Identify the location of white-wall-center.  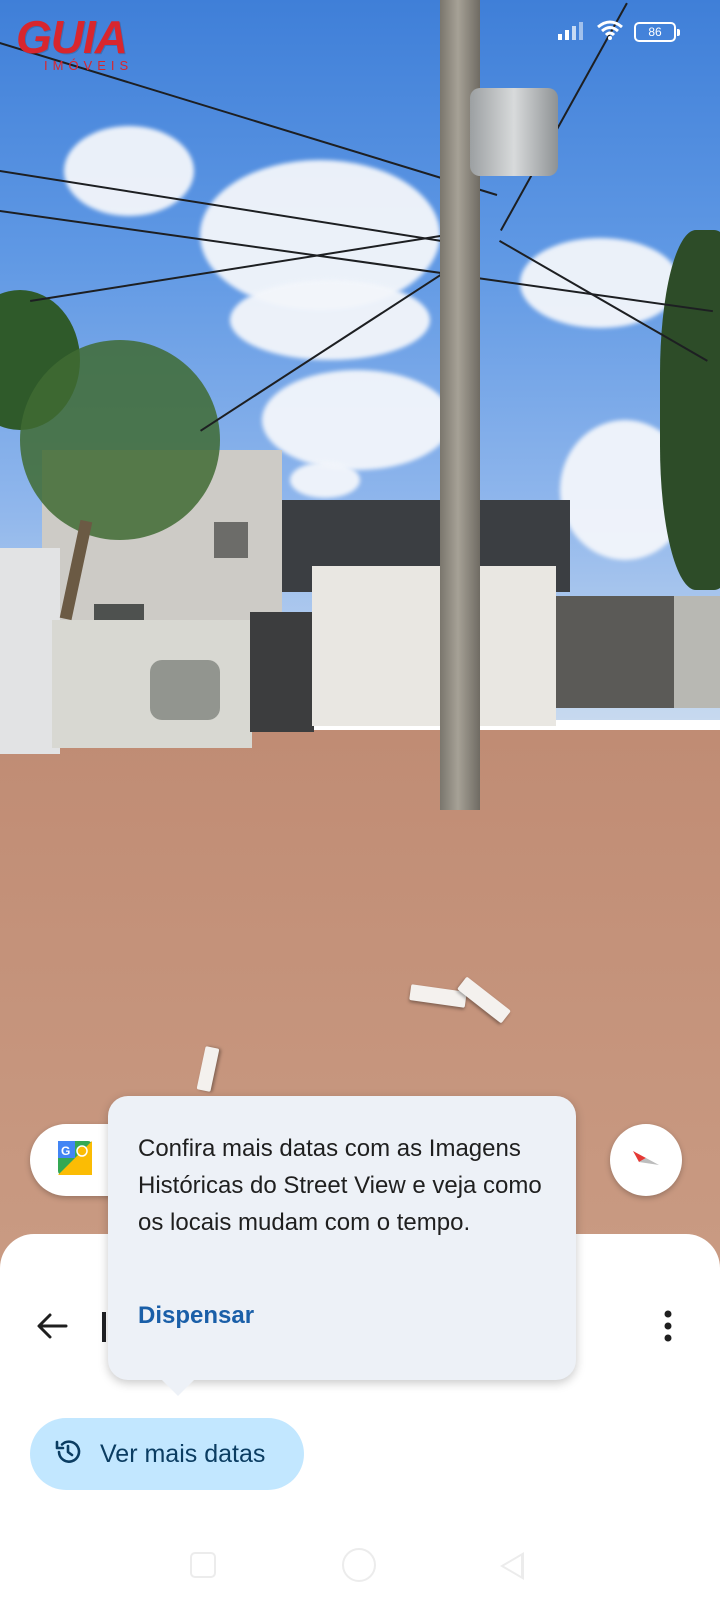
(434, 646).